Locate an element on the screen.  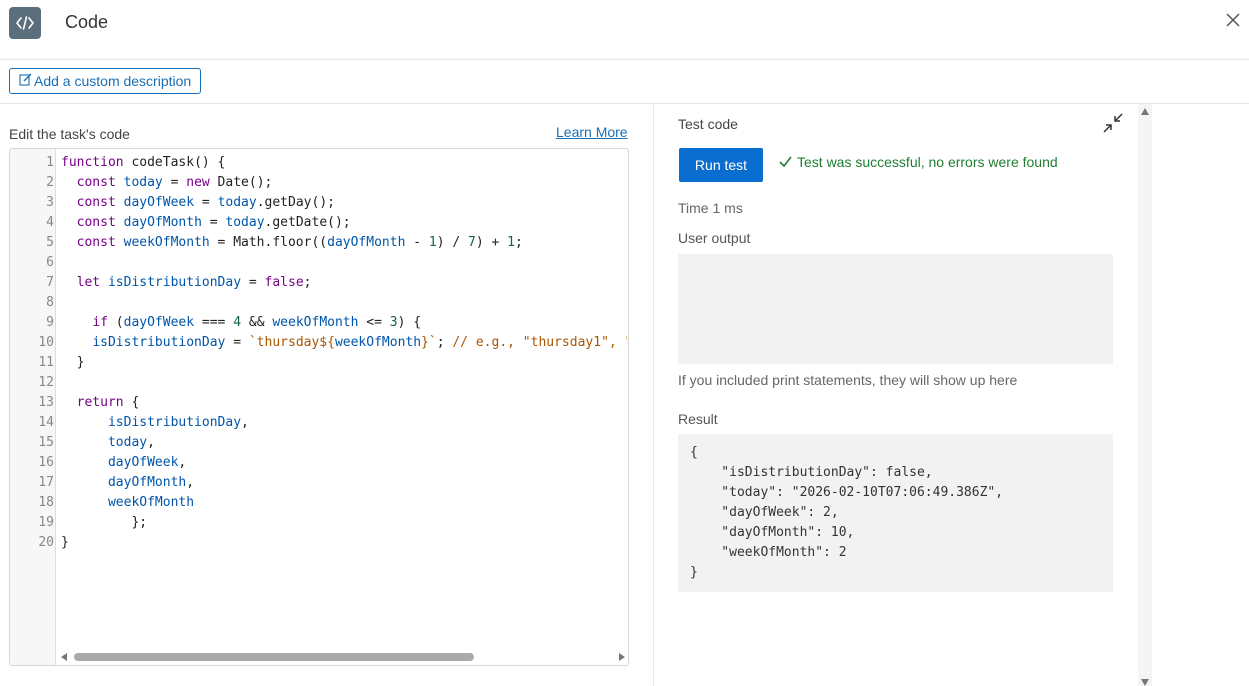
line-number: 4 is located at coordinates (50, 222).